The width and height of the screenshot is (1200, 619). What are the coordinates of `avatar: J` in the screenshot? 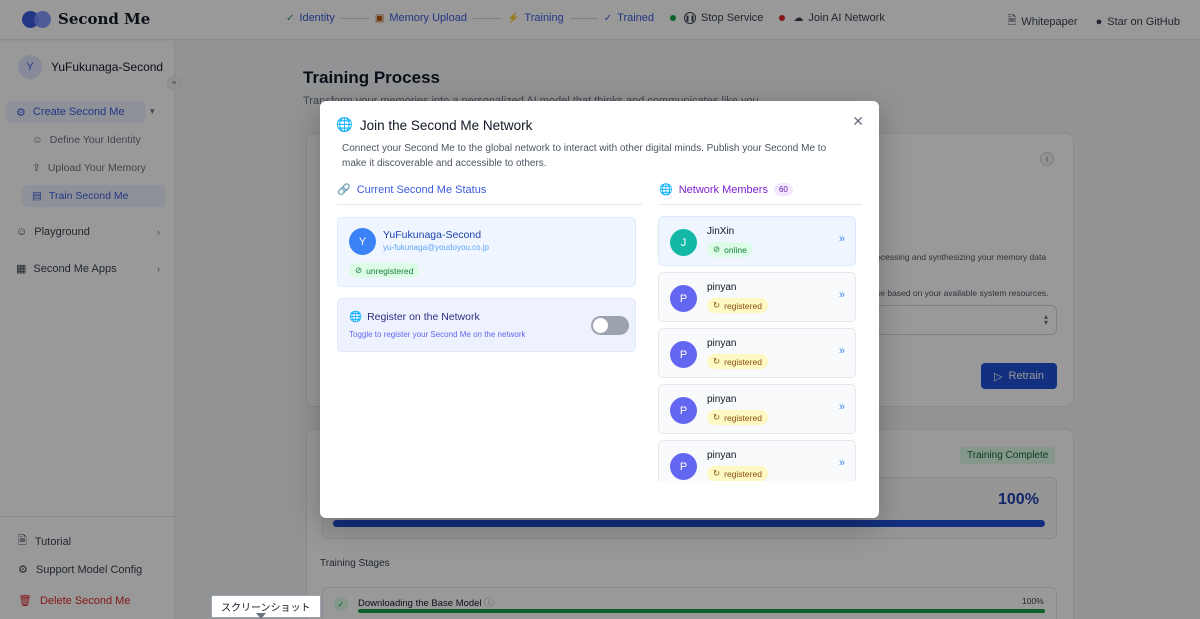 It's located at (683, 242).